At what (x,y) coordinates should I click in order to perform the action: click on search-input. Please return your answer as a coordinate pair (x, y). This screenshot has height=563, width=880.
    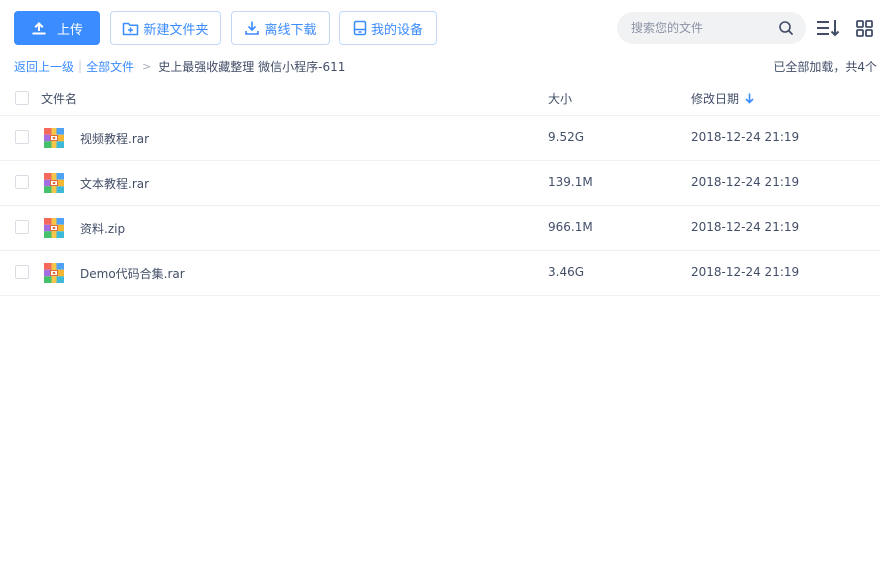
    Looking at the image, I should click on (706, 28).